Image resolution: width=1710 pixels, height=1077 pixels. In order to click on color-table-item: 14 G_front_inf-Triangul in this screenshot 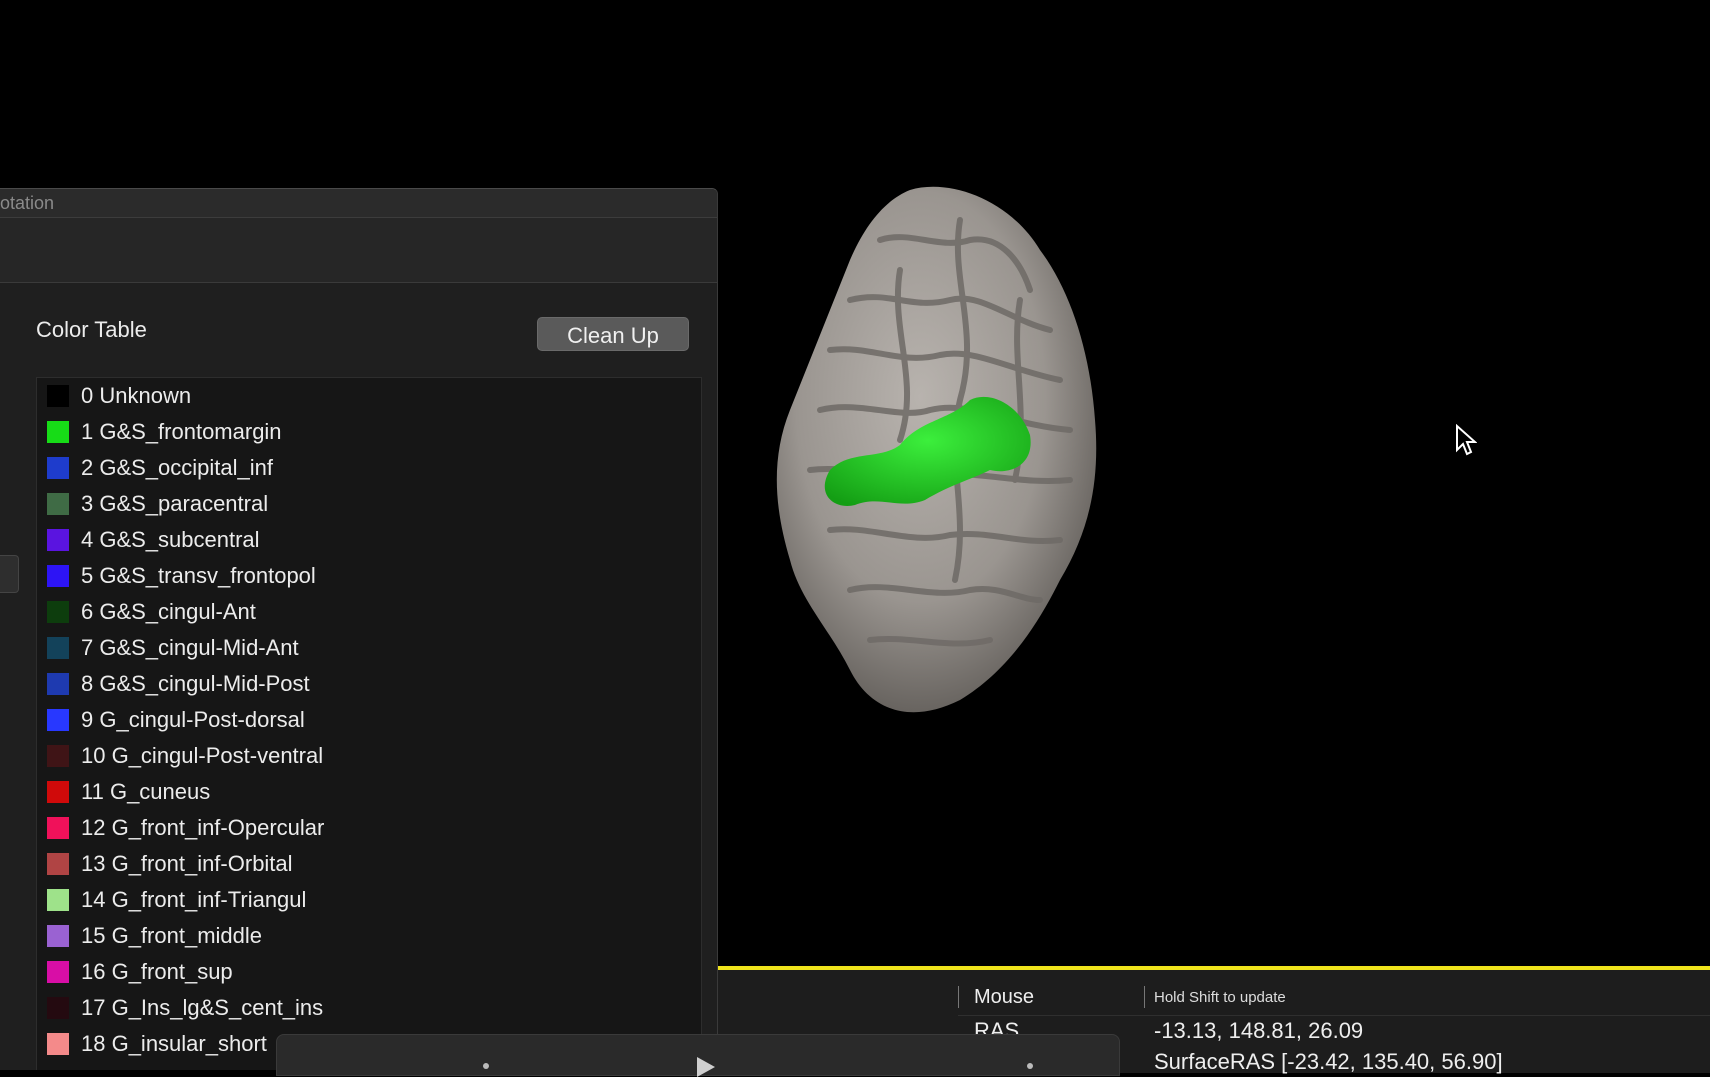, I will do `click(369, 900)`.